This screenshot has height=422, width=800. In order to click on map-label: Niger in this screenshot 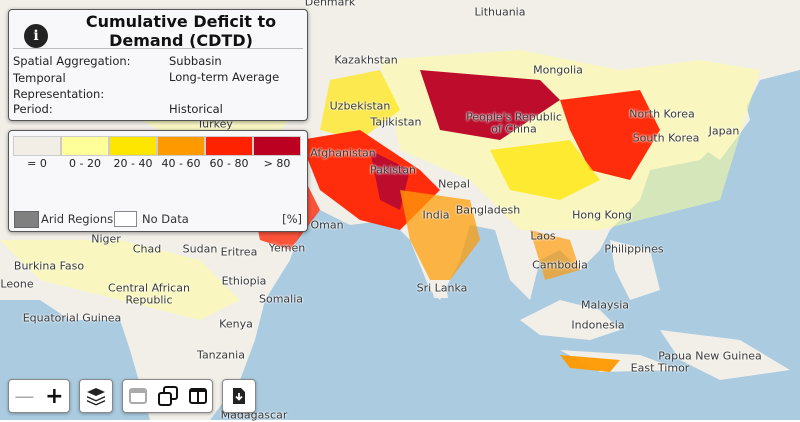, I will do `click(106, 239)`.